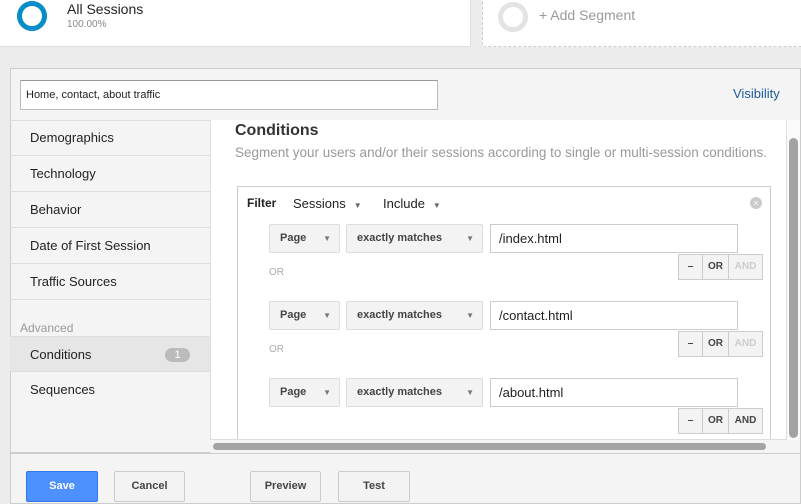 This screenshot has width=801, height=504. What do you see at coordinates (587, 15) in the screenshot?
I see `add-segment-label: + Add Segment` at bounding box center [587, 15].